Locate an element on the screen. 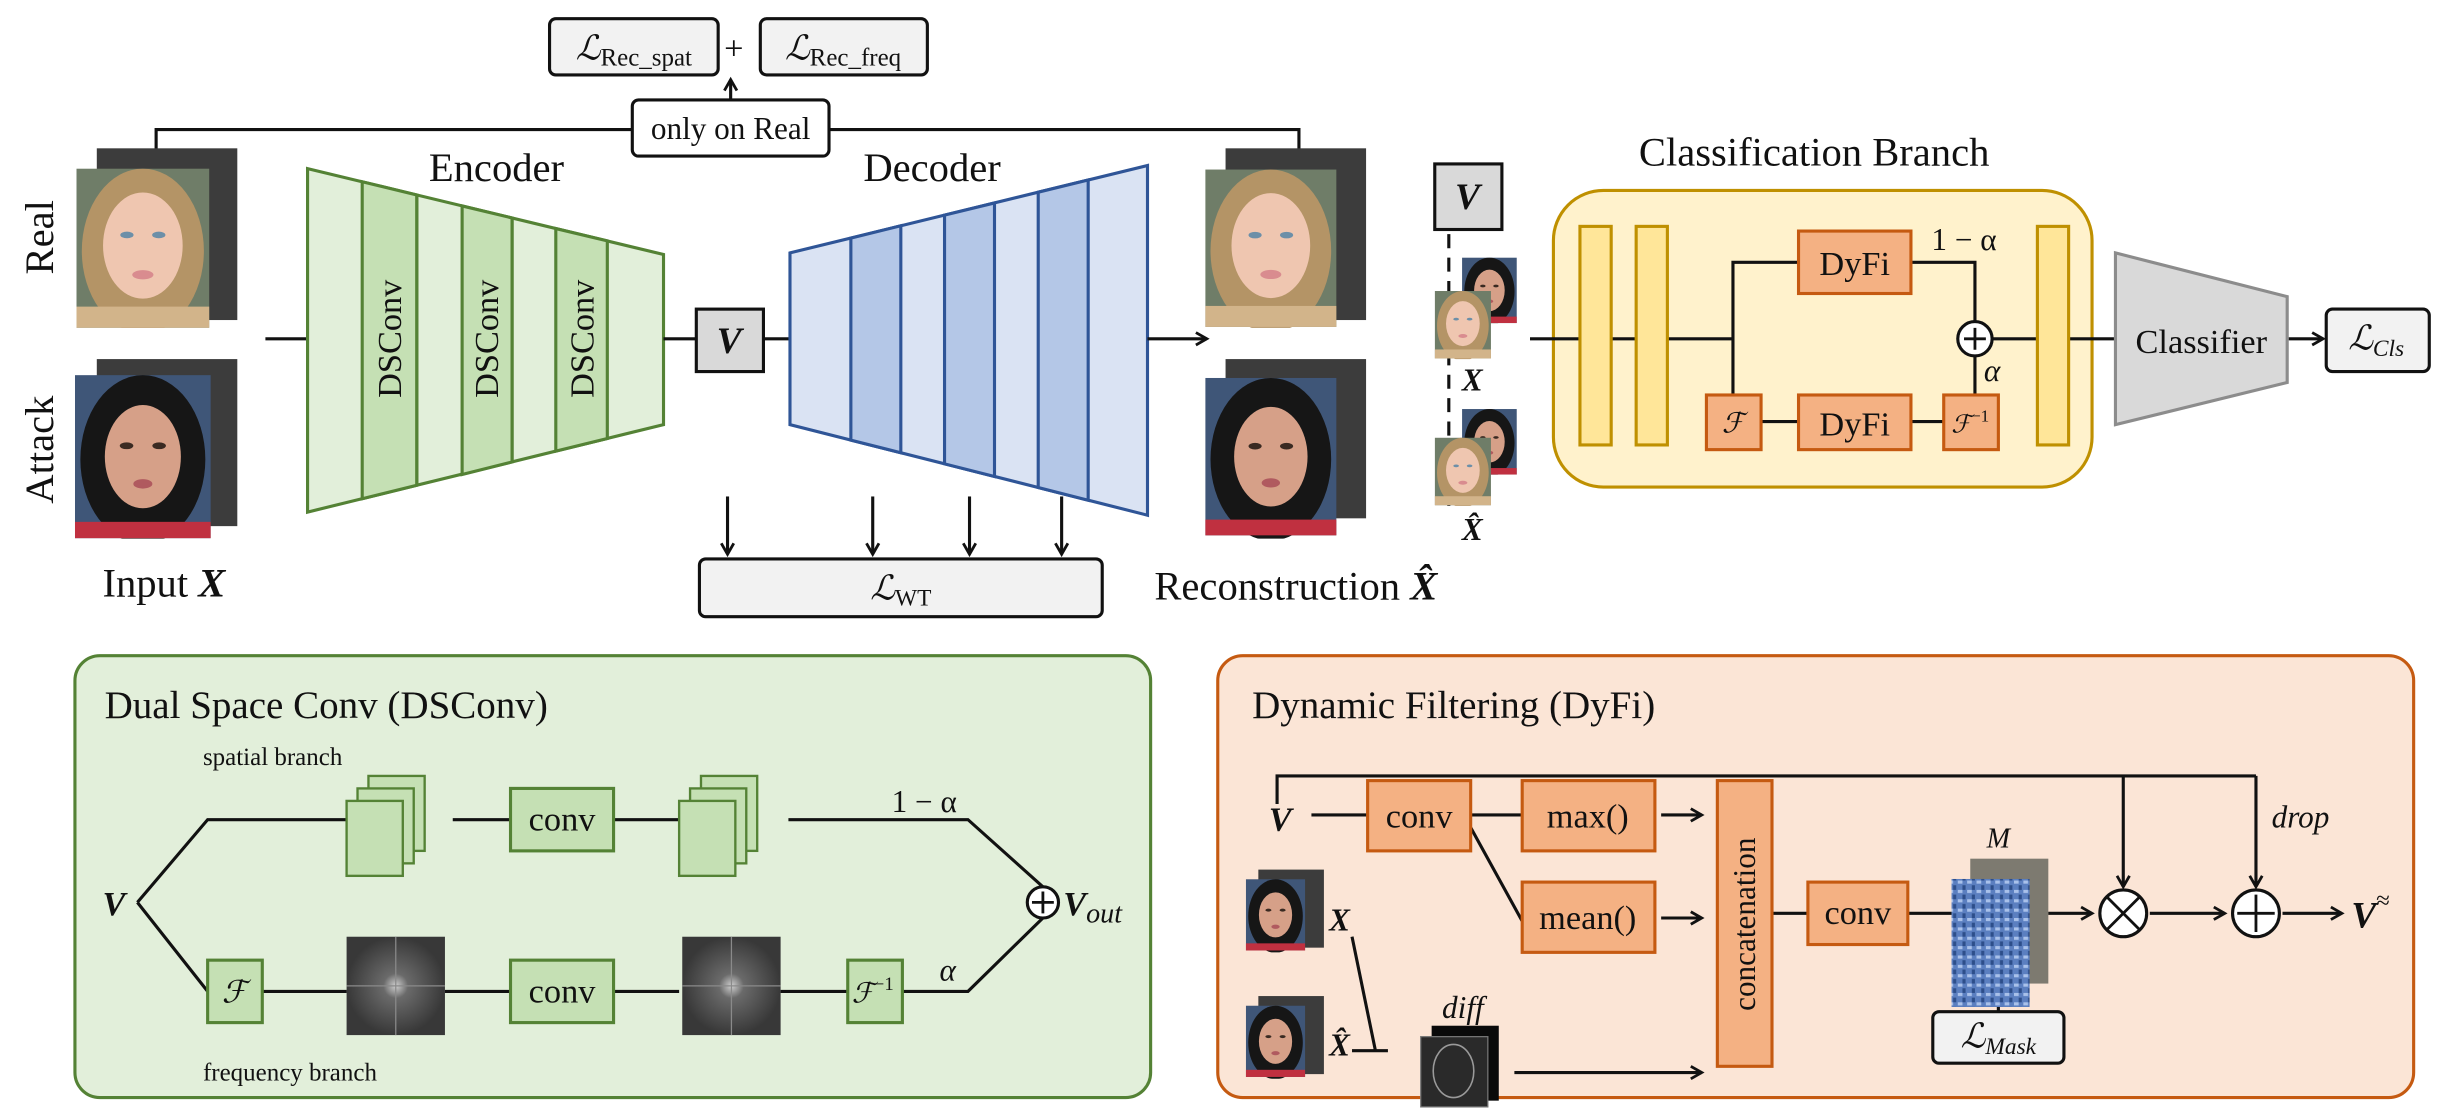 The image size is (2448, 1108). only-on-real-box: only on Real is located at coordinates (730, 128).